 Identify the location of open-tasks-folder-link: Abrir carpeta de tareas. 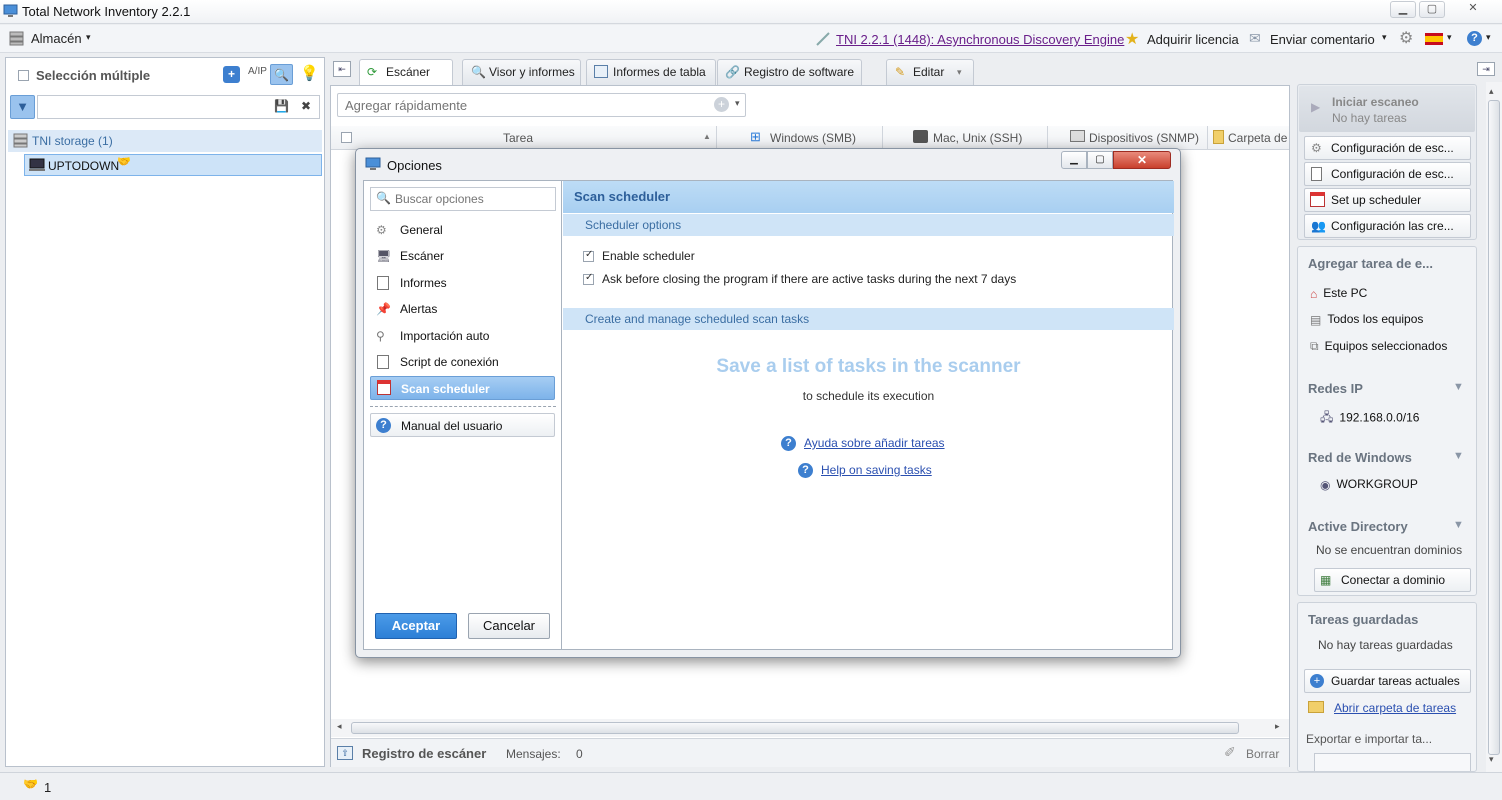
(1395, 708).